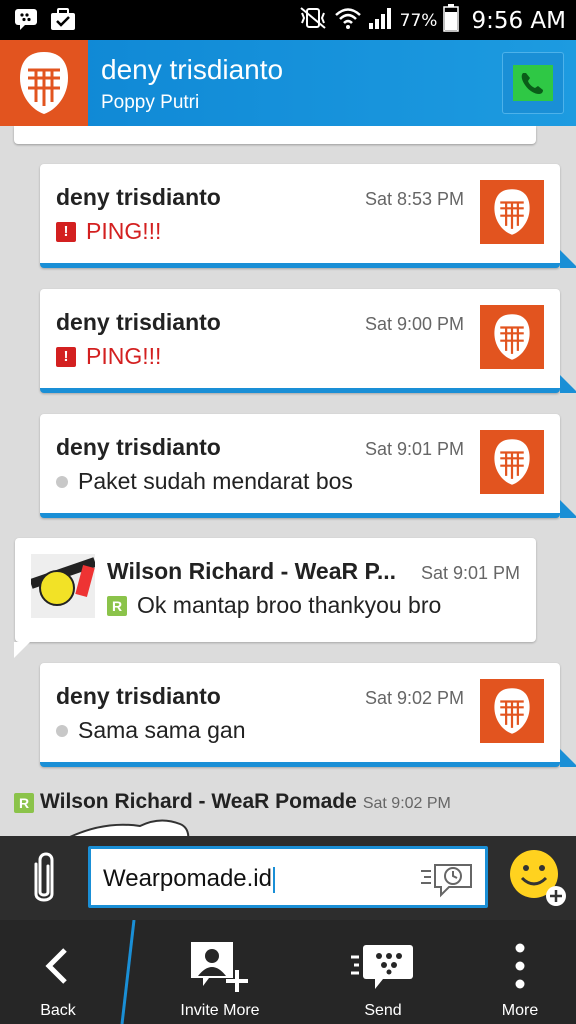  I want to click on message-text: Sama sama gan, so click(162, 730).